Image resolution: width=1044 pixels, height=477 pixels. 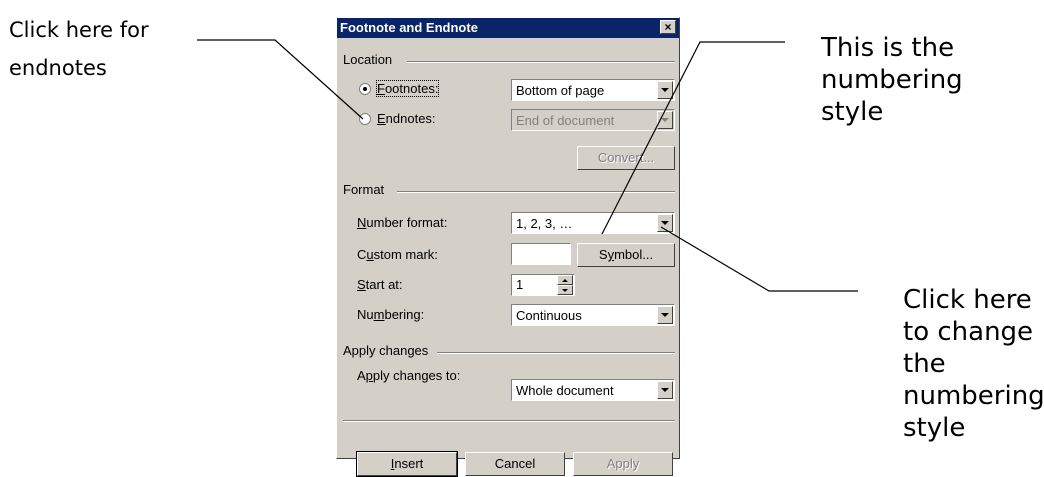 What do you see at coordinates (365, 119) in the screenshot?
I see `endnotes-radio` at bounding box center [365, 119].